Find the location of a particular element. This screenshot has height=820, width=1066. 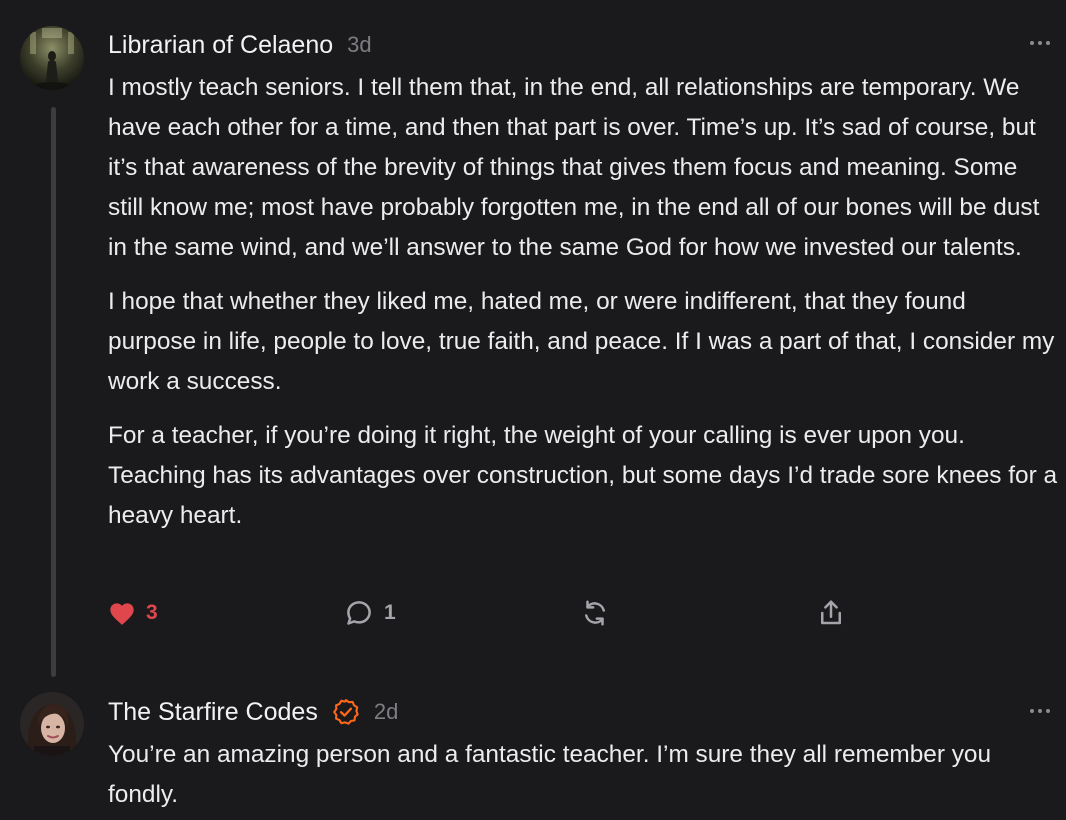

timestamp: 2d is located at coordinates (386, 712).